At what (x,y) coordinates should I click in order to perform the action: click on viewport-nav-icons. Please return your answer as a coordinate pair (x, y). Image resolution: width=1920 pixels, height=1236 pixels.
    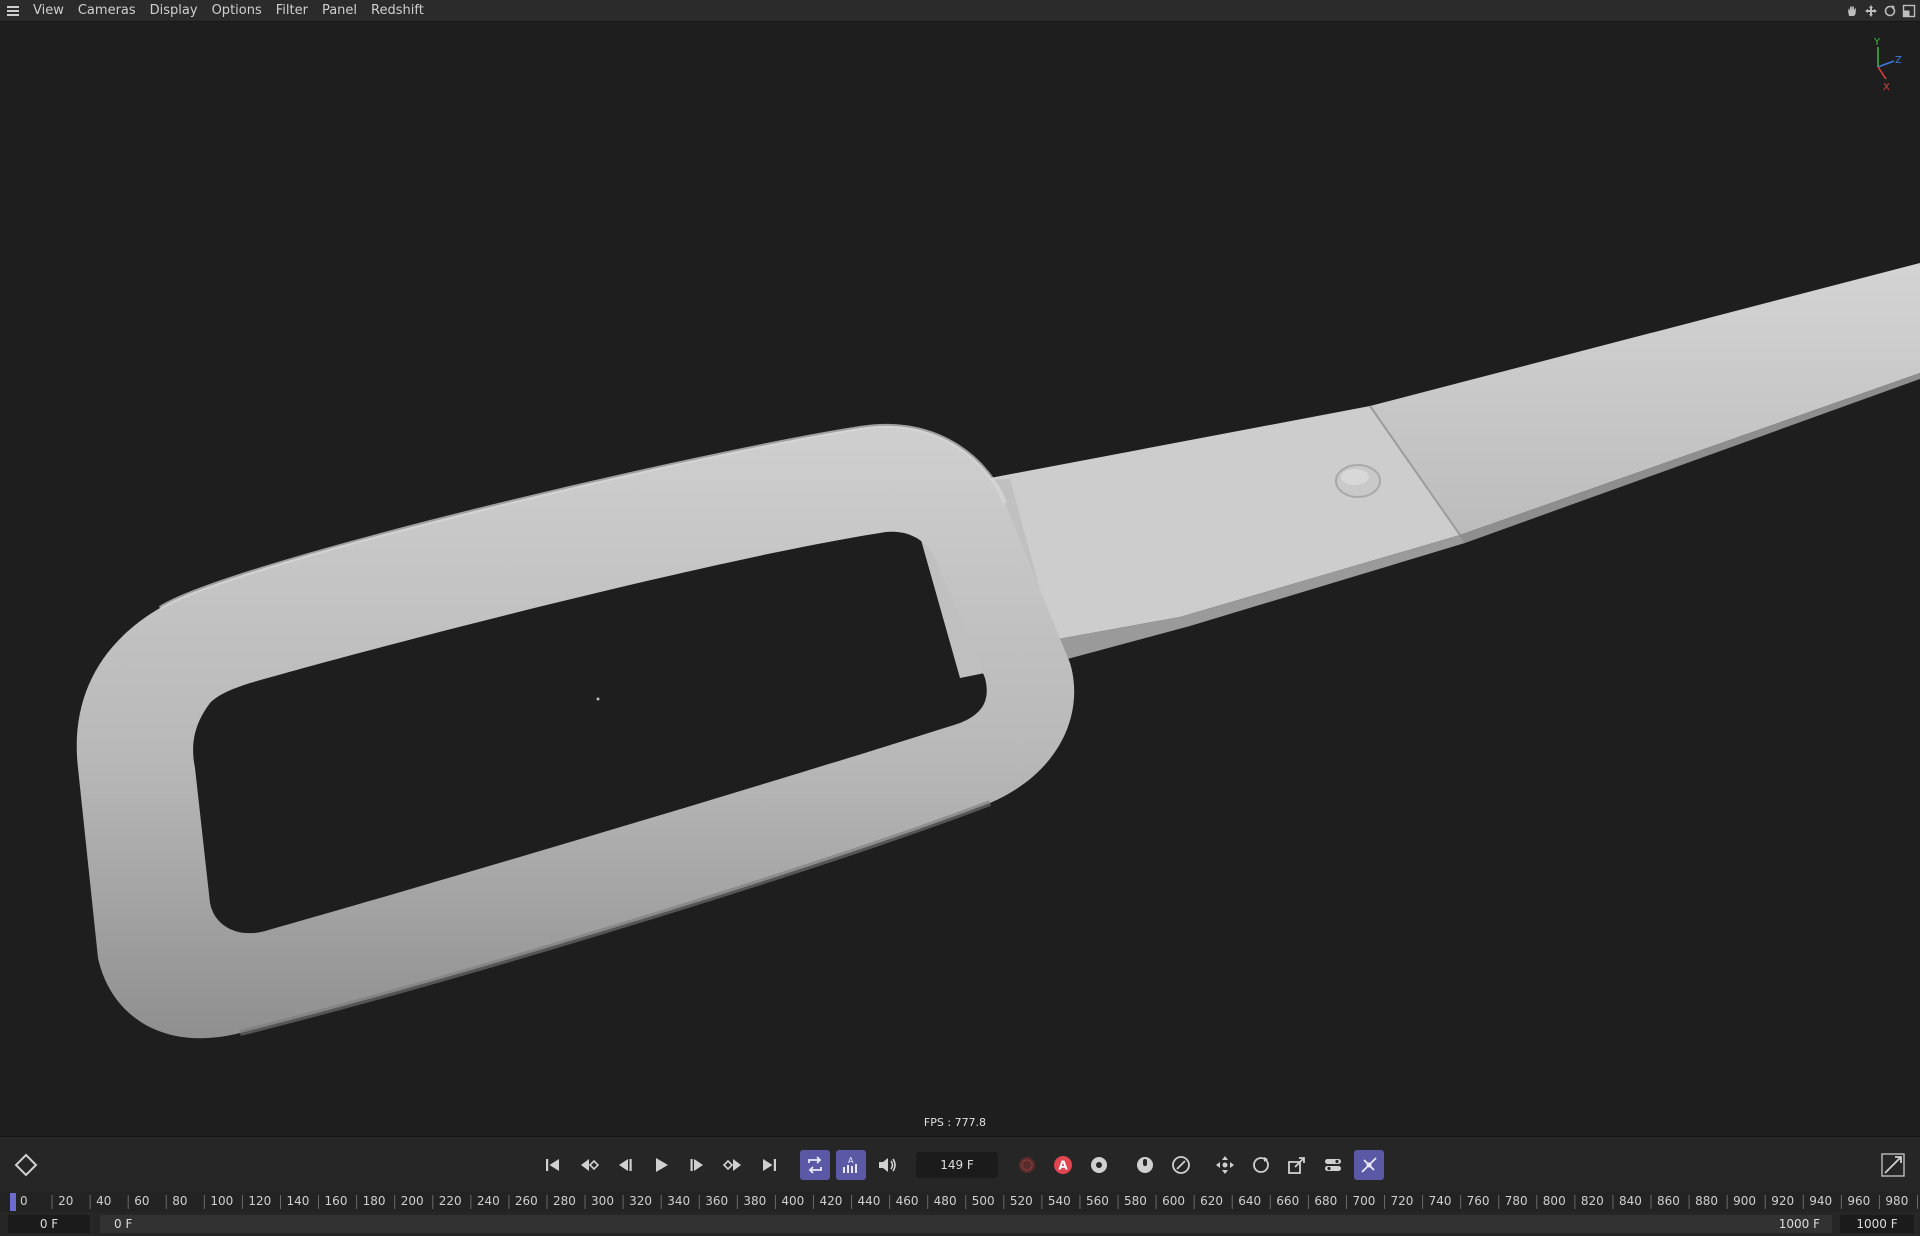
    Looking at the image, I should click on (1880, 11).